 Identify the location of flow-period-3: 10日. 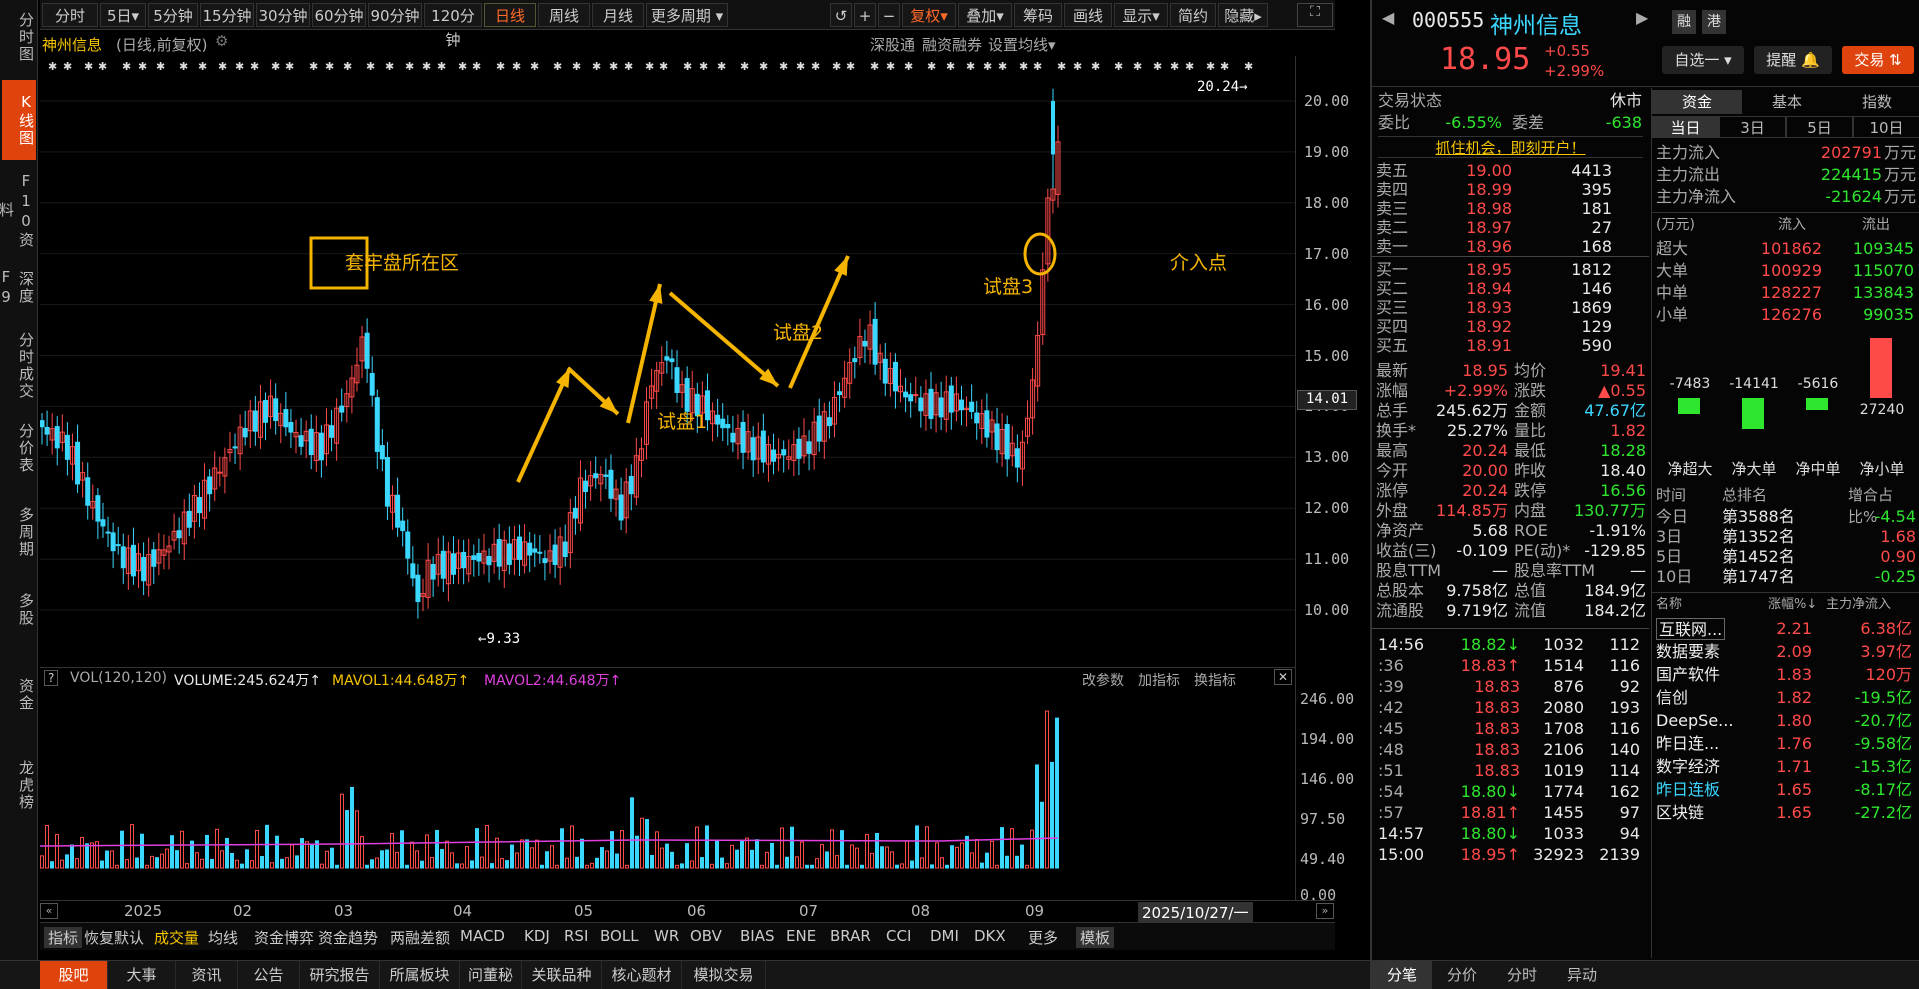
(1886, 127).